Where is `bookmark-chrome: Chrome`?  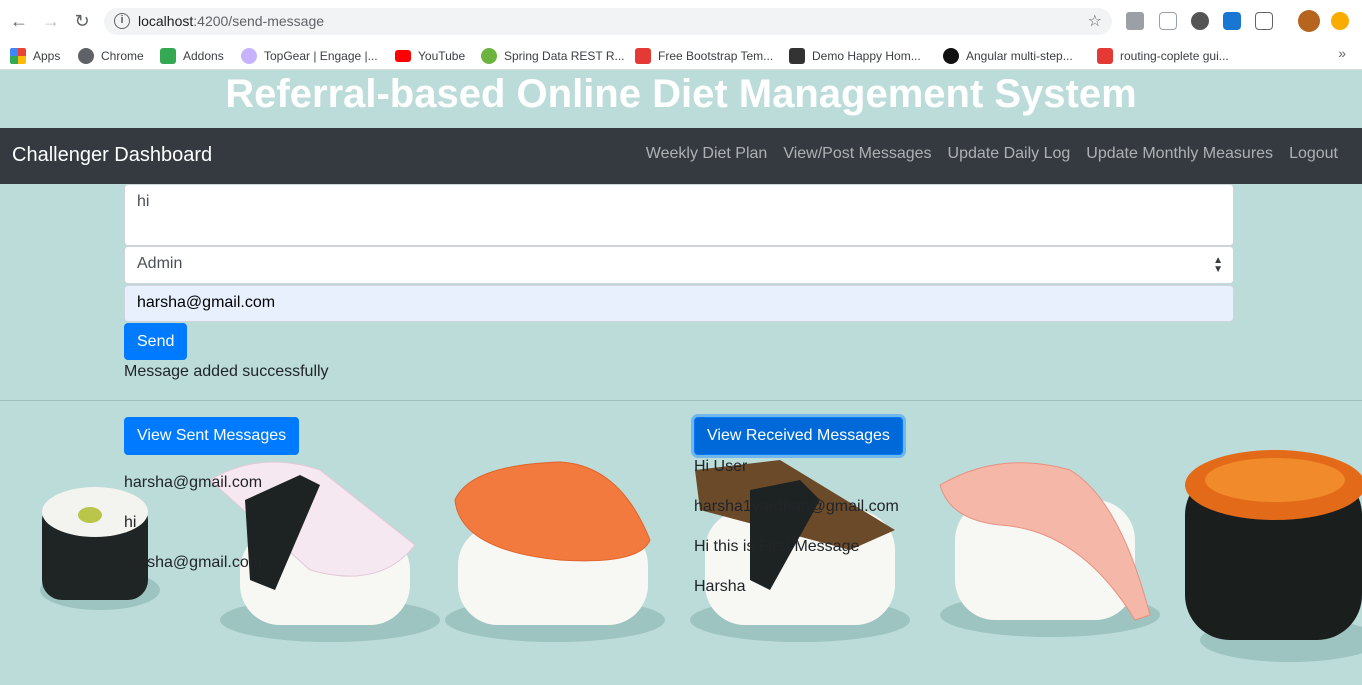 bookmark-chrome: Chrome is located at coordinates (111, 56).